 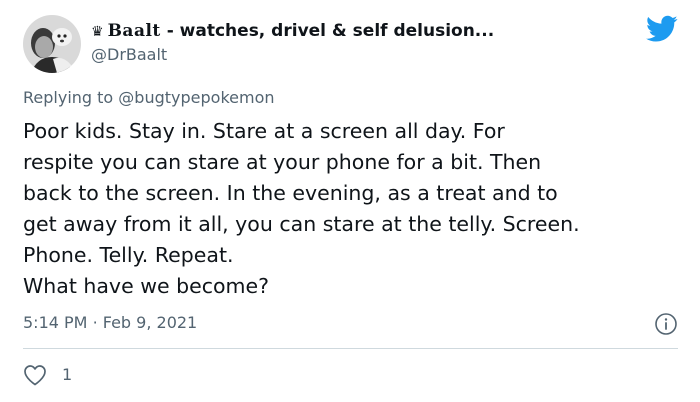 What do you see at coordinates (55, 322) in the screenshot?
I see `tweet-time: 5:14 PM` at bounding box center [55, 322].